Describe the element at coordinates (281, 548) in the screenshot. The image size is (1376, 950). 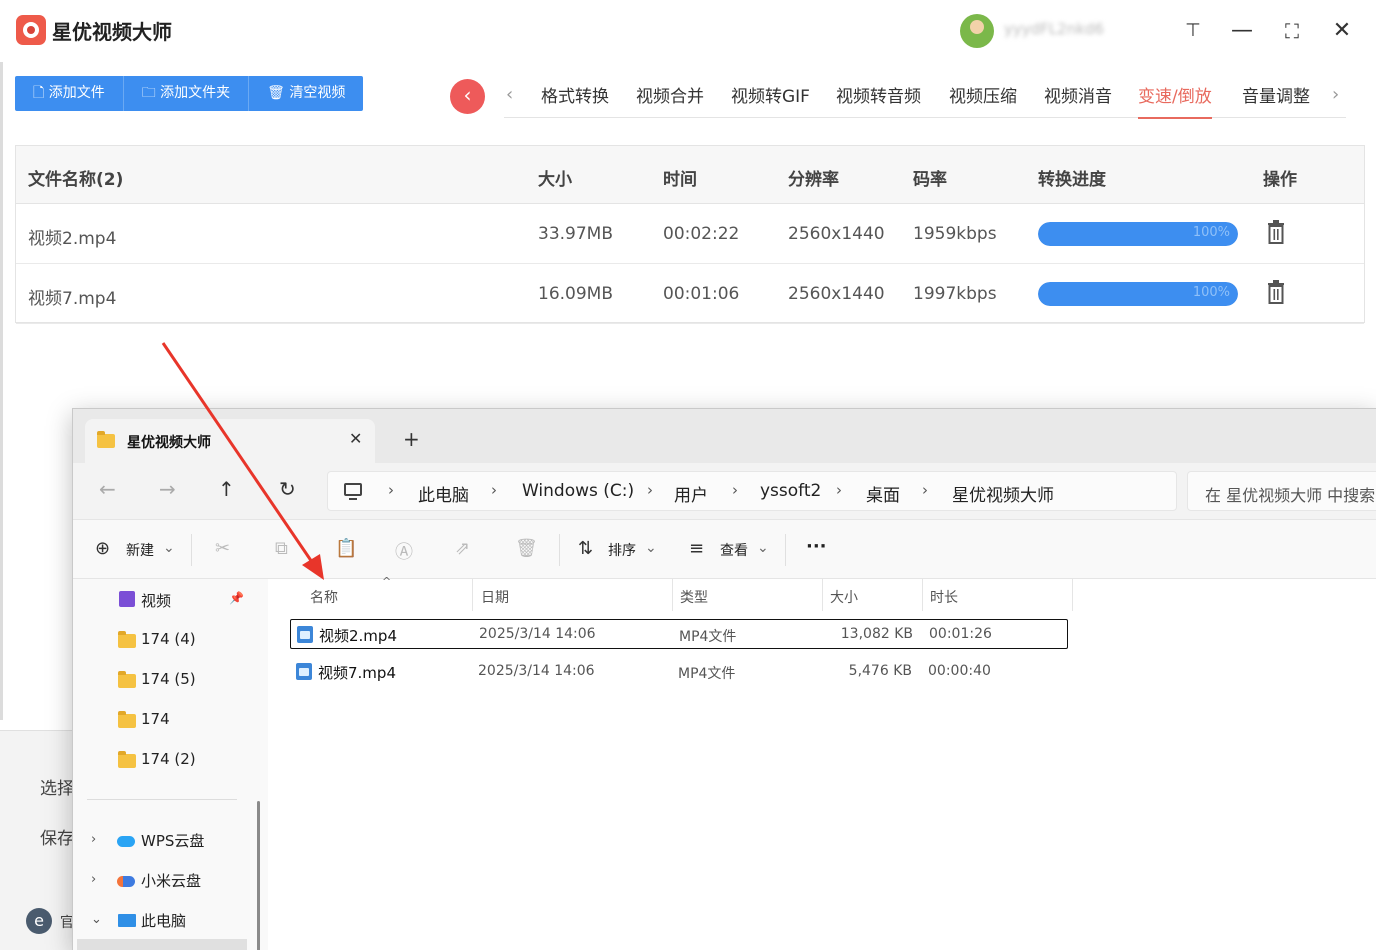
I see `copy-icon: ⧉` at that location.